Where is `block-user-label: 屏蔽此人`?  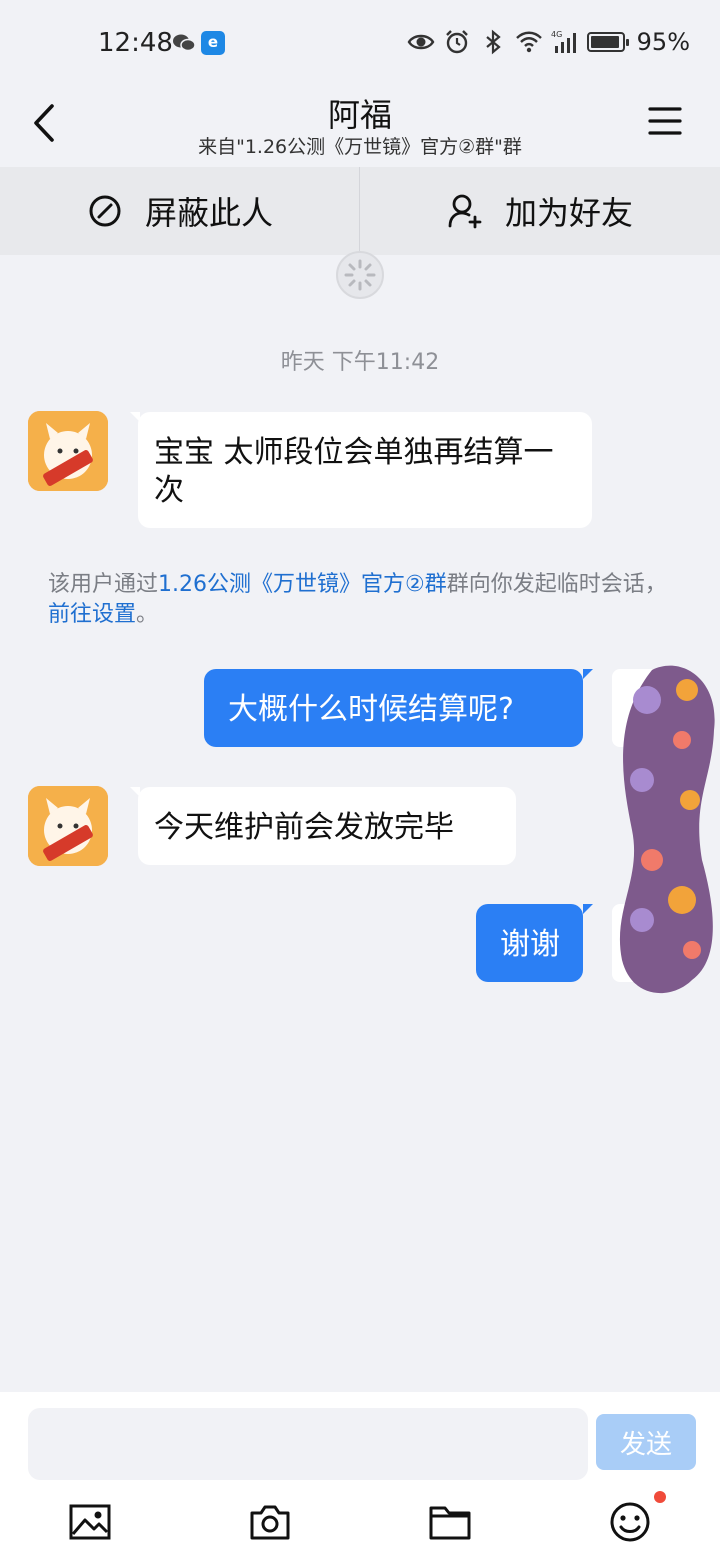 block-user-label: 屏蔽此人 is located at coordinates (208, 213).